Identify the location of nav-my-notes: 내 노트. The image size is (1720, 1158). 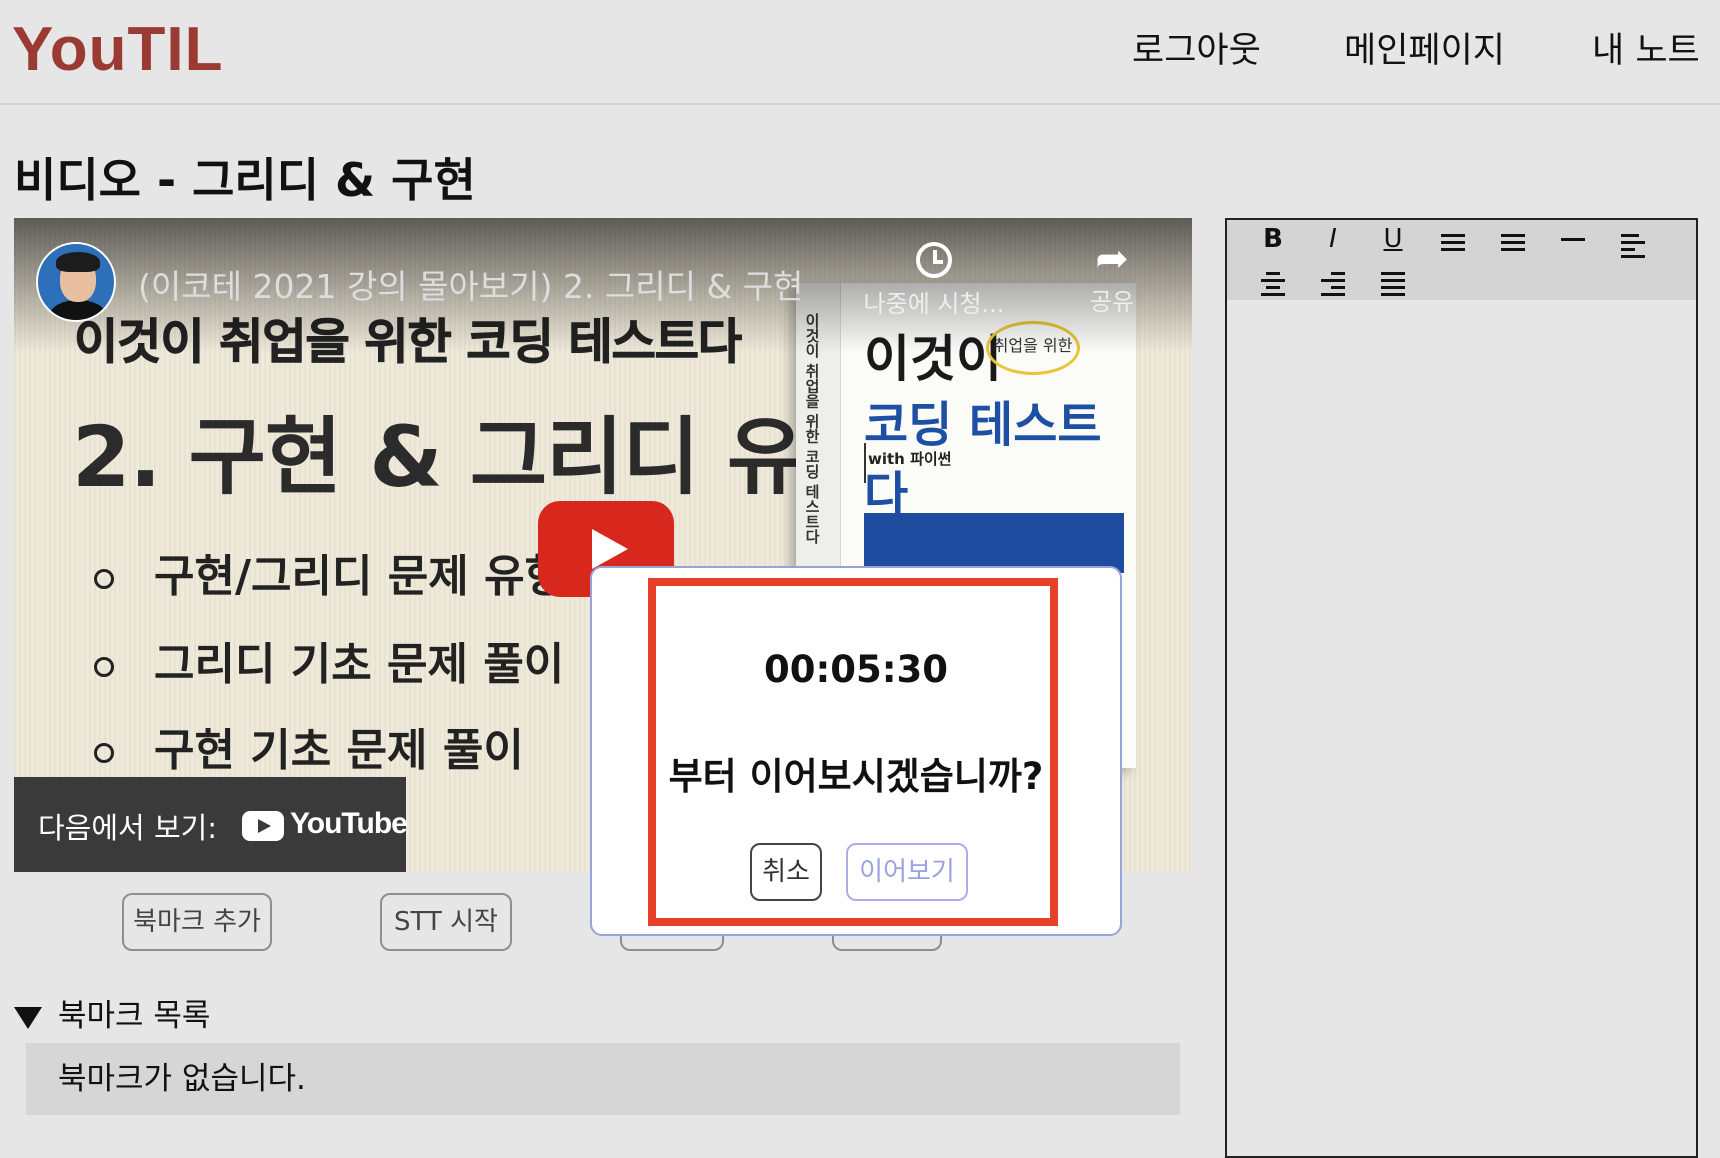
(1646, 47).